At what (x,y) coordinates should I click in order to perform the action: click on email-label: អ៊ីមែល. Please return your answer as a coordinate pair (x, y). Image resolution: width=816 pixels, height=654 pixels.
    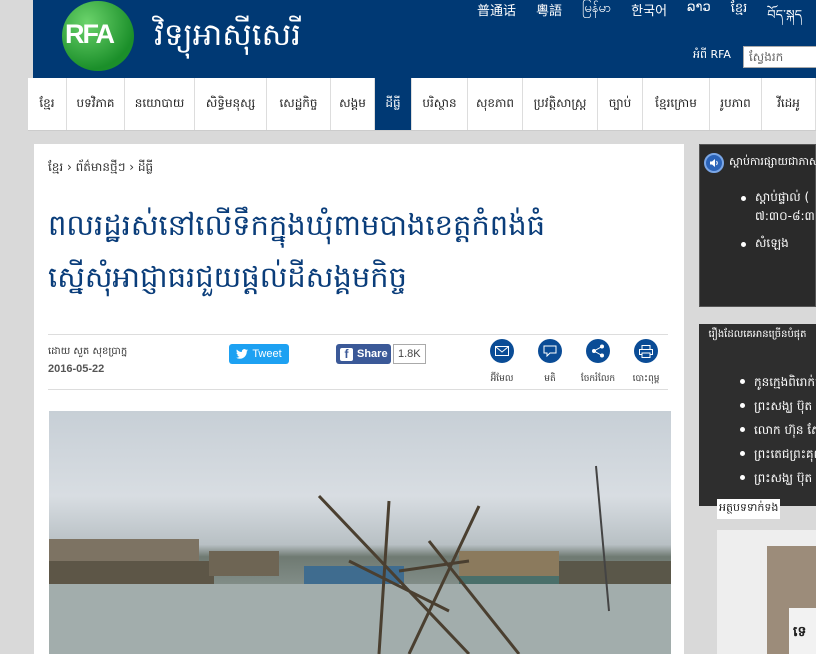
    Looking at the image, I should click on (502, 379).